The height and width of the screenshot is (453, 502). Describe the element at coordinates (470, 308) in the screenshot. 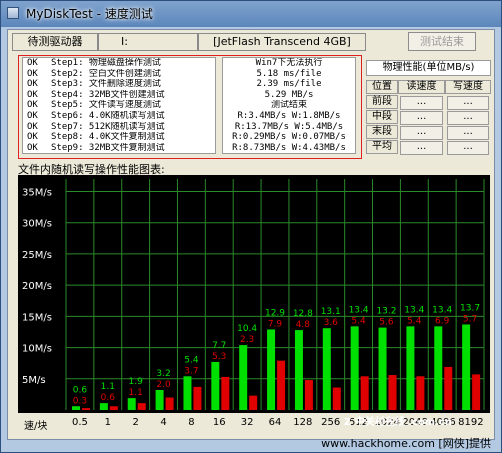

I see `read-value-label: 13.7` at that location.